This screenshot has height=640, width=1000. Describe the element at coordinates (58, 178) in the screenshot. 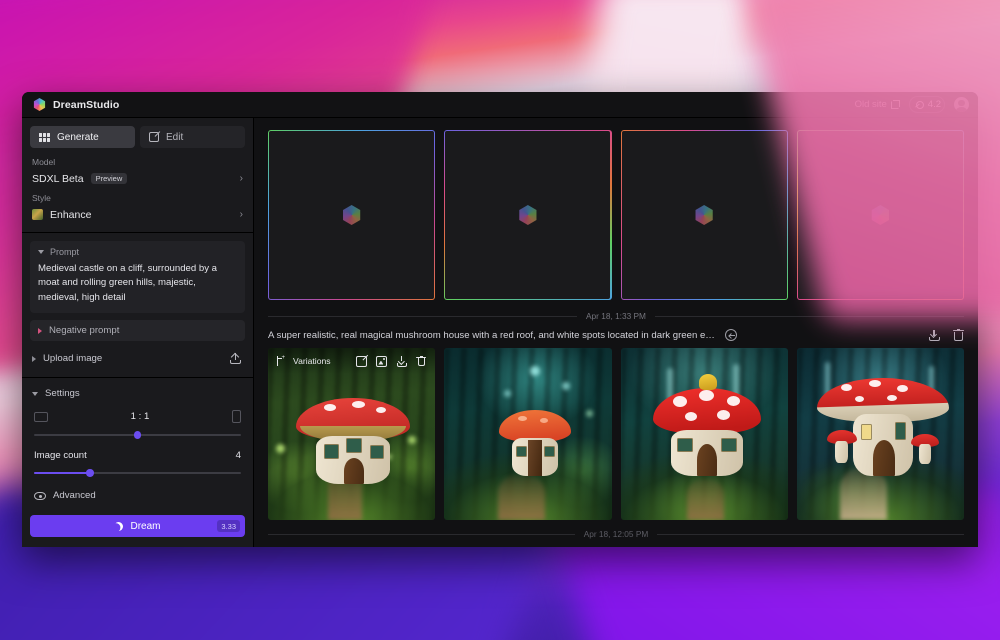

I see `model-value: SDXL Beta` at that location.